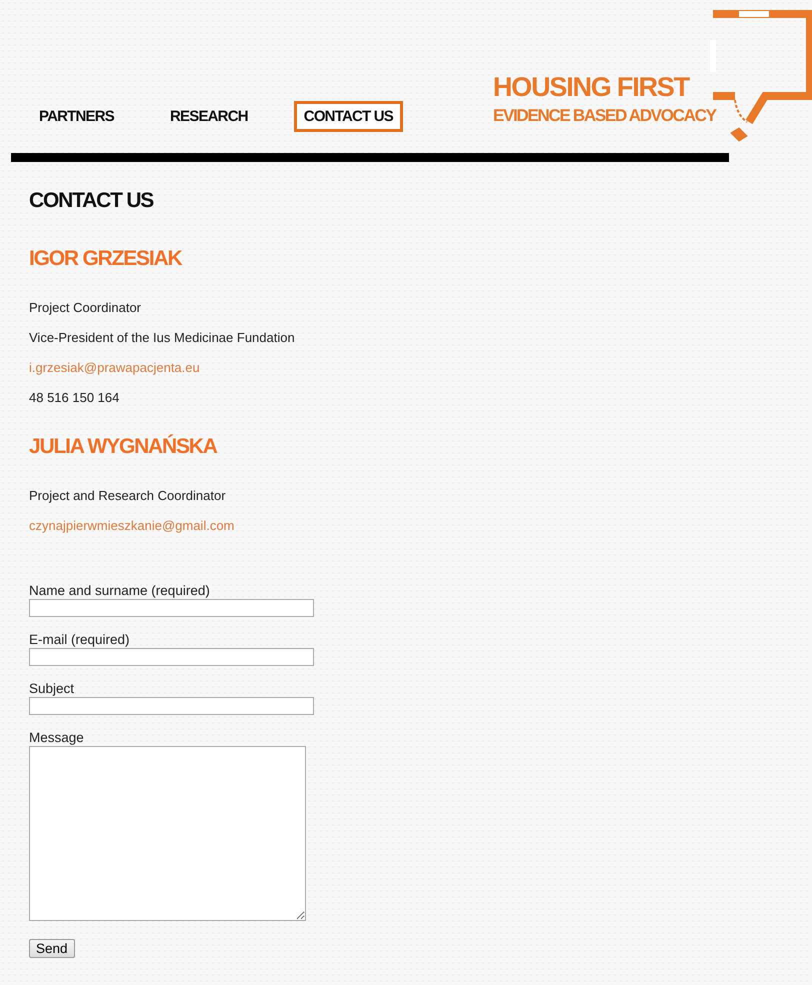  I want to click on page-heading: CONTACT US, so click(91, 201).